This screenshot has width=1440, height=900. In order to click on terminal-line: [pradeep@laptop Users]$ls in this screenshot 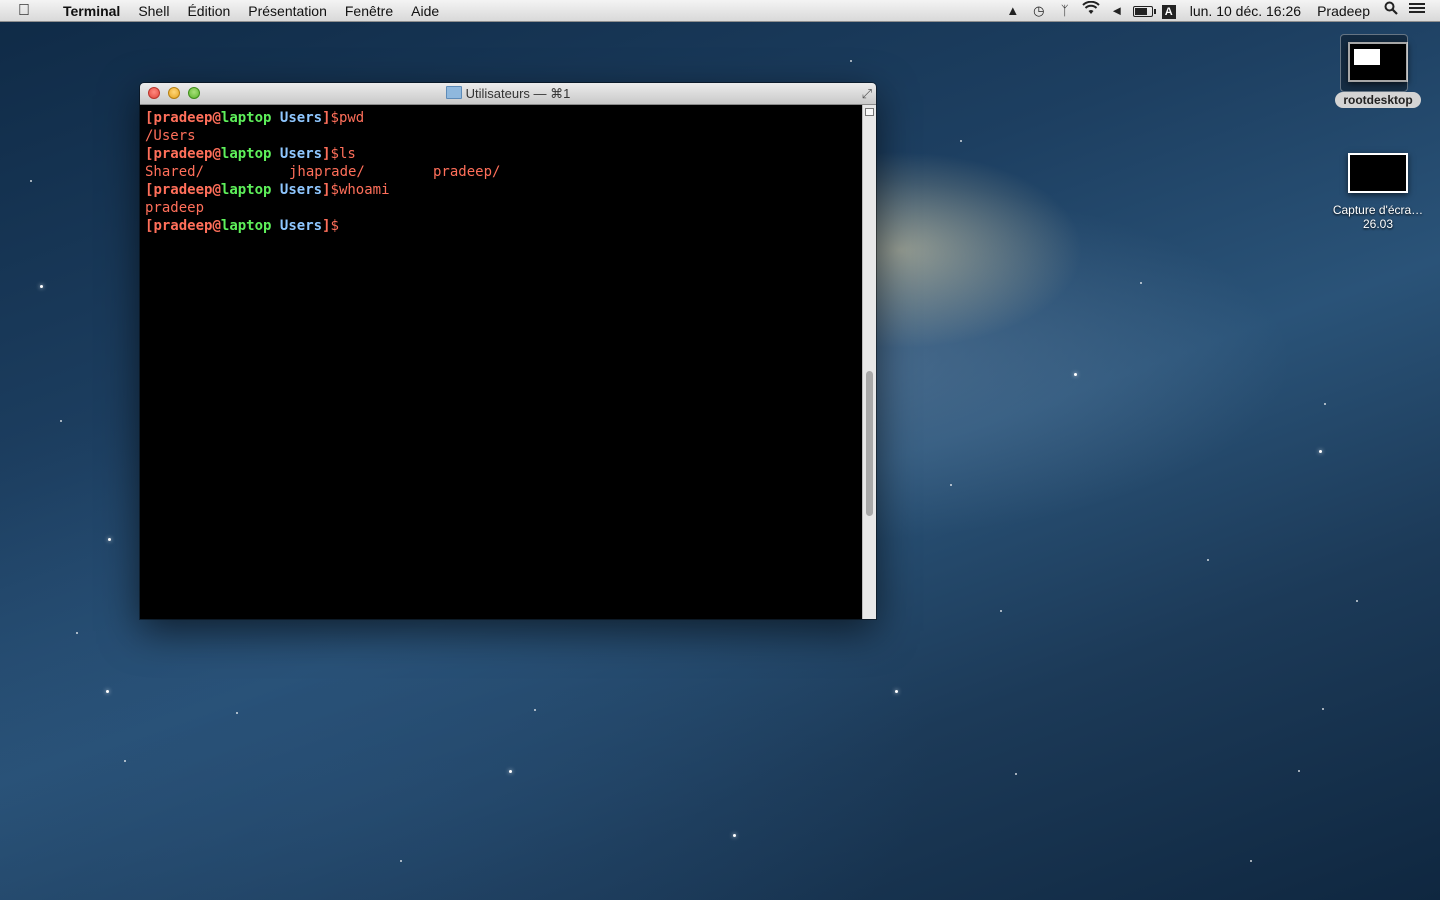, I will do `click(250, 154)`.